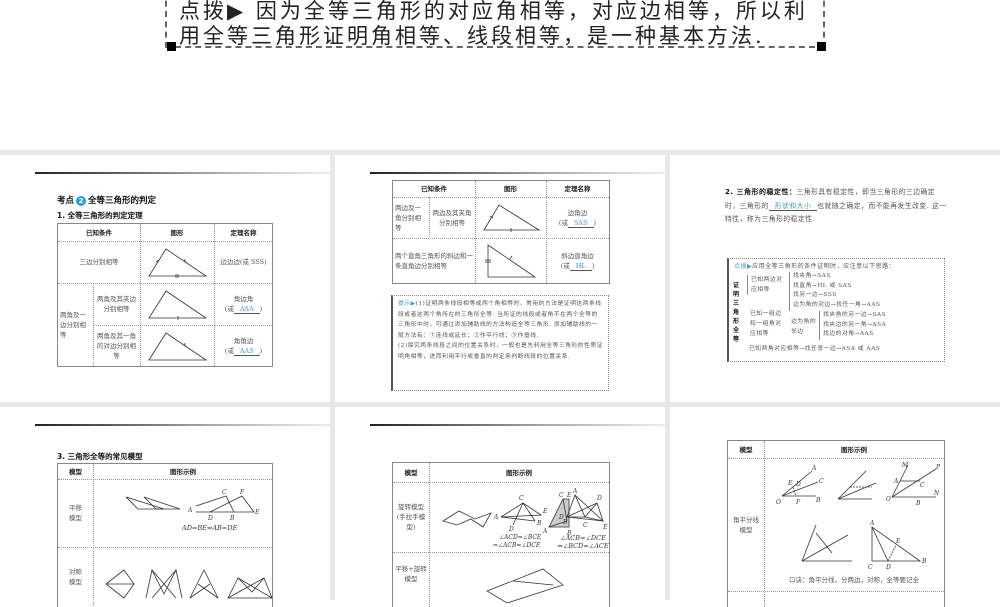 The width and height of the screenshot is (1000, 607). Describe the element at coordinates (434, 261) in the screenshot. I see `condition-cell: 两个直角三角形的斜边和一条直角边分别相等` at that location.